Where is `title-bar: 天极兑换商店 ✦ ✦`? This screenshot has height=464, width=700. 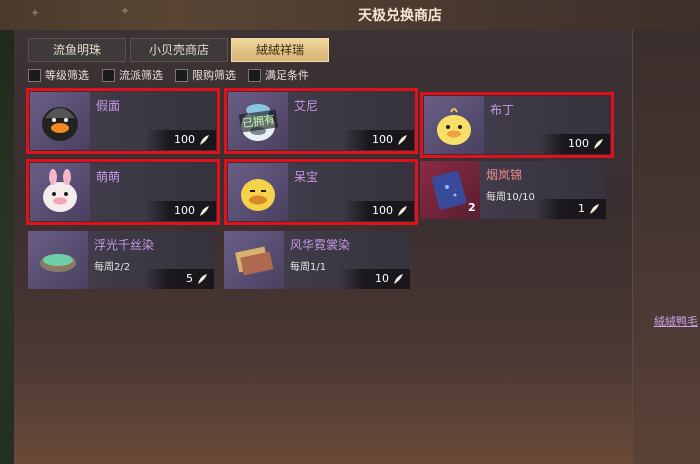 title-bar: 天极兑换商店 ✦ ✦ is located at coordinates (350, 15).